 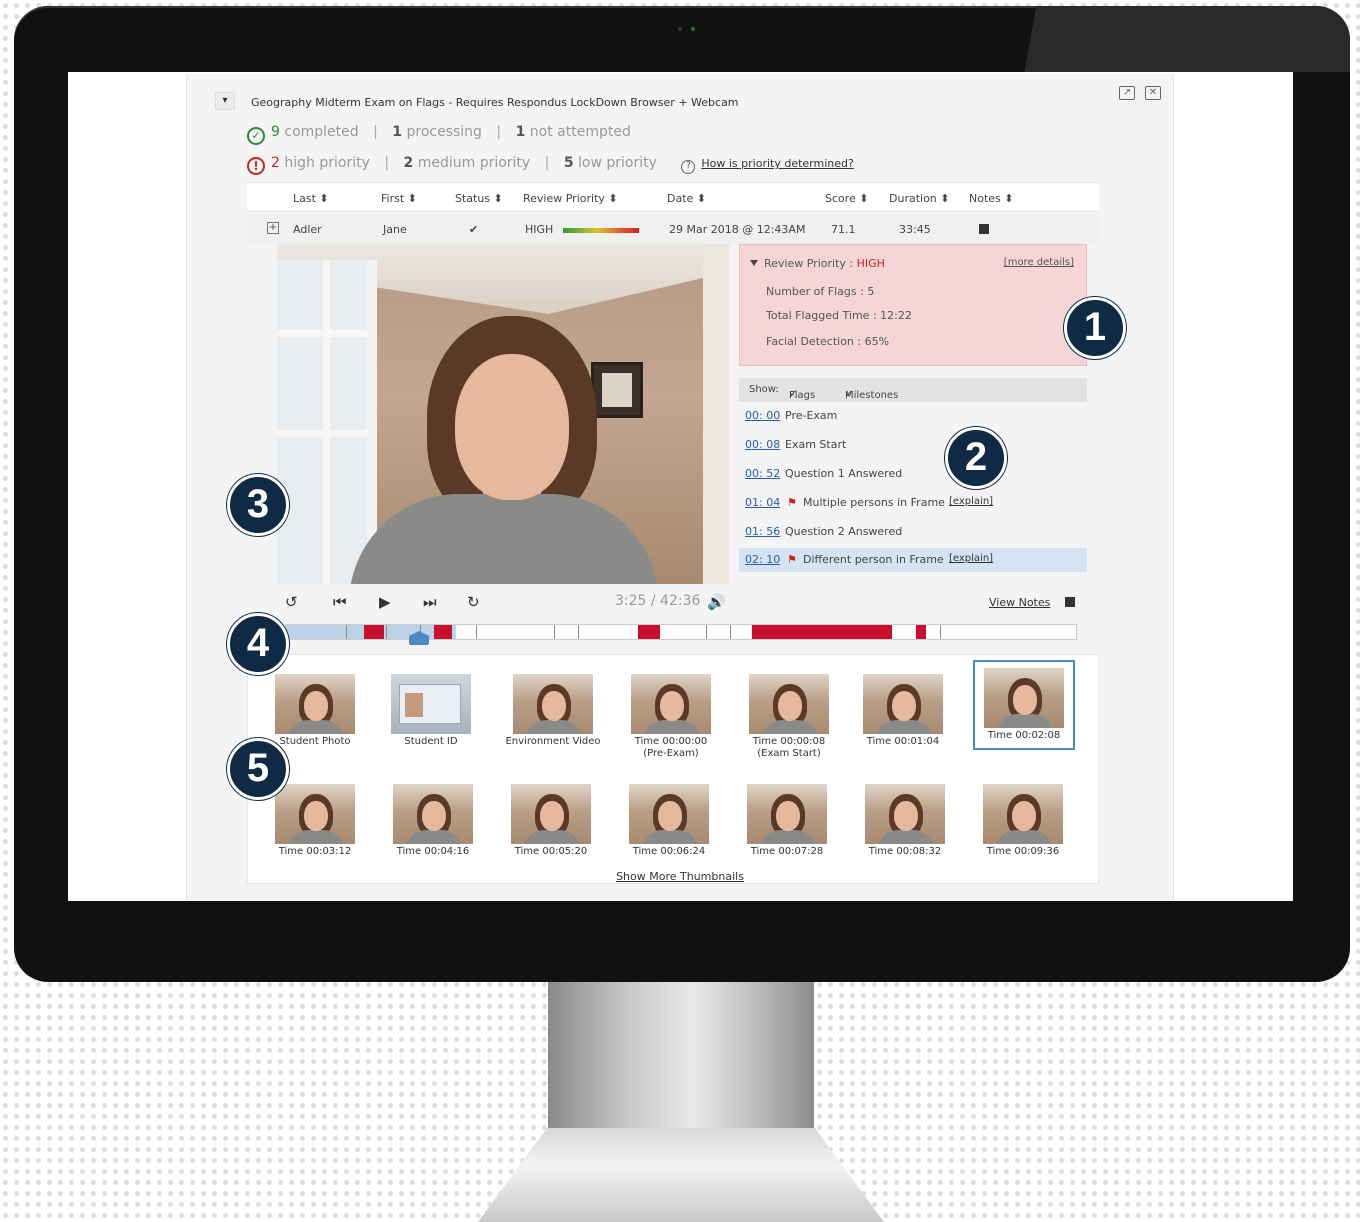 I want to click on col-status: Status ⬍, so click(x=479, y=198).